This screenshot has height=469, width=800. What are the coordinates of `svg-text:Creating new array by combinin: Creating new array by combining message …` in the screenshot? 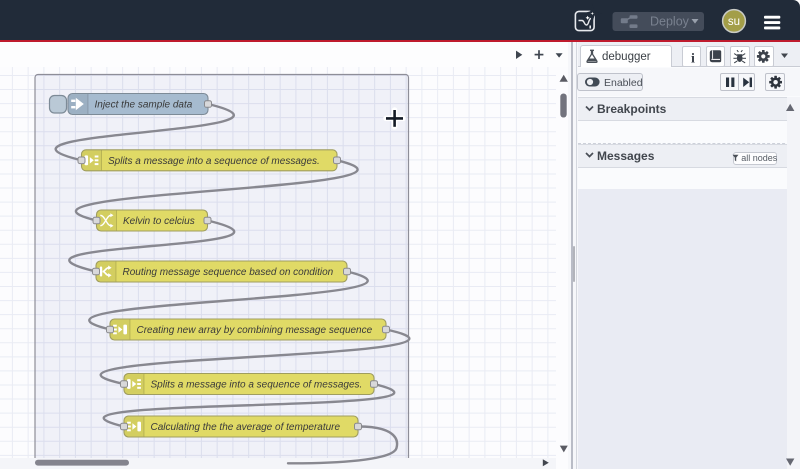 It's located at (255, 330).